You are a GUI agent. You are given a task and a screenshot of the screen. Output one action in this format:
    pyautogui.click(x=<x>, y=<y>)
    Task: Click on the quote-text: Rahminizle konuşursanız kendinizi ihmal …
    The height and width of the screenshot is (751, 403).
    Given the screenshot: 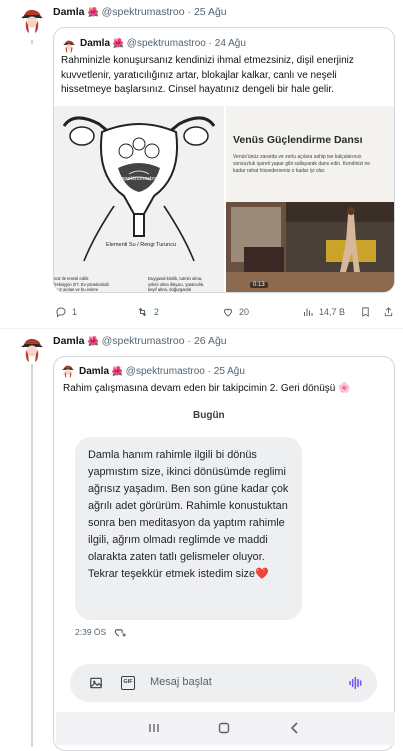 What is the action you would take?
    pyautogui.click(x=207, y=75)
    